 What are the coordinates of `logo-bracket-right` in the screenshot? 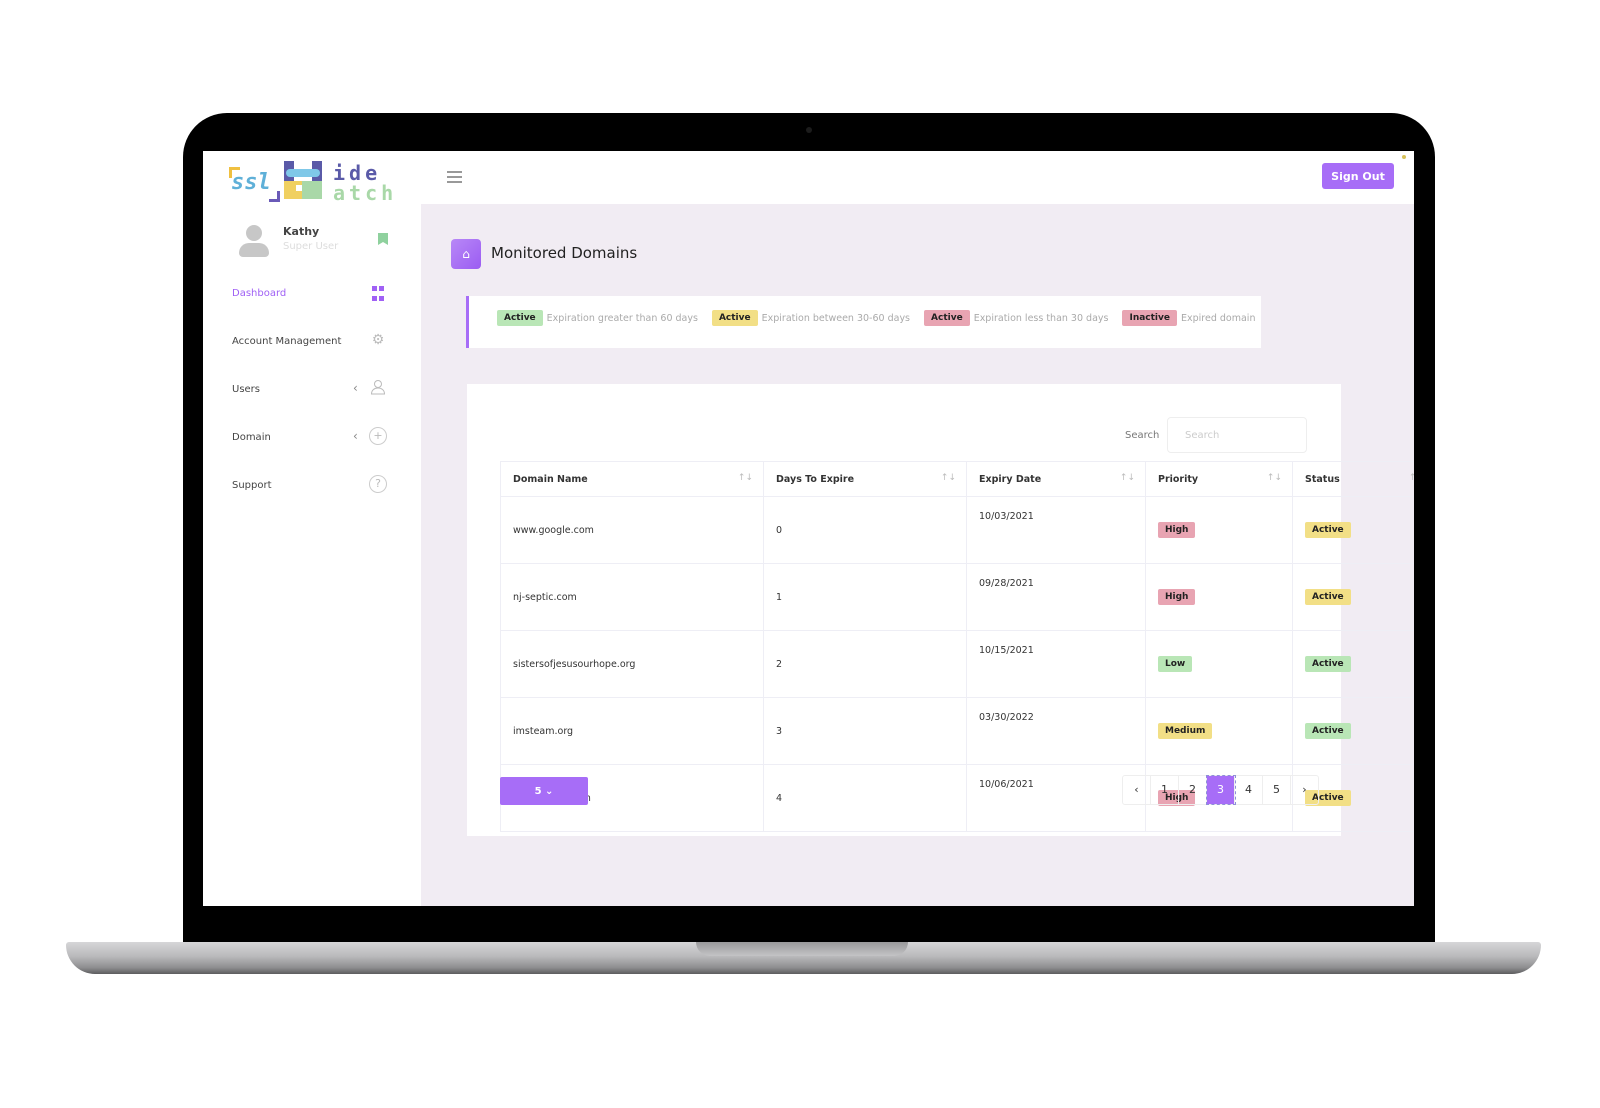 It's located at (274, 196).